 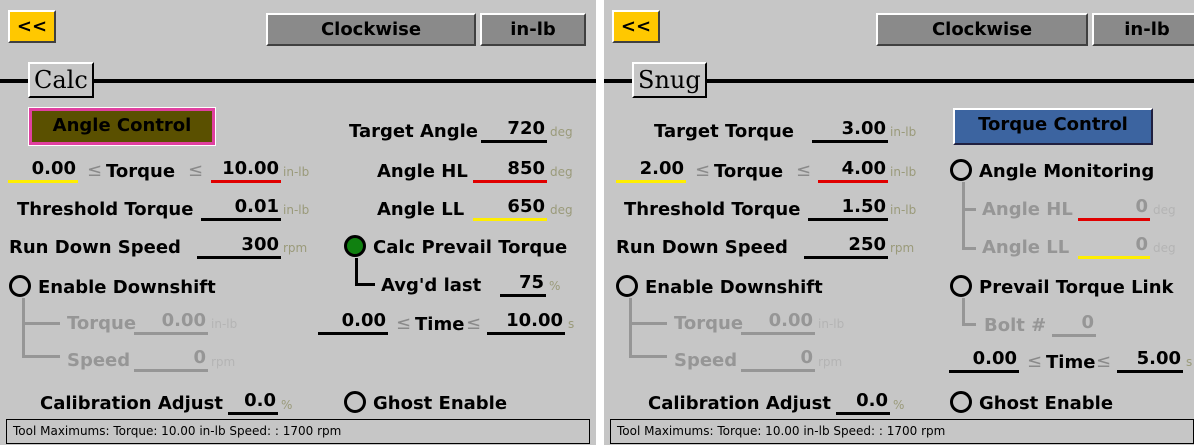 What do you see at coordinates (1114, 246) in the screenshot?
I see `angle-ll-field: 0` at bounding box center [1114, 246].